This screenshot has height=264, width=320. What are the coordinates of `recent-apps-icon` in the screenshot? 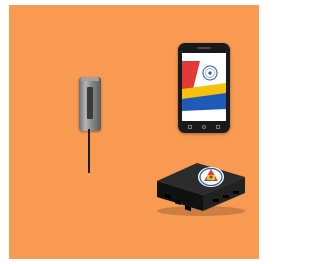 It's located at (218, 127).